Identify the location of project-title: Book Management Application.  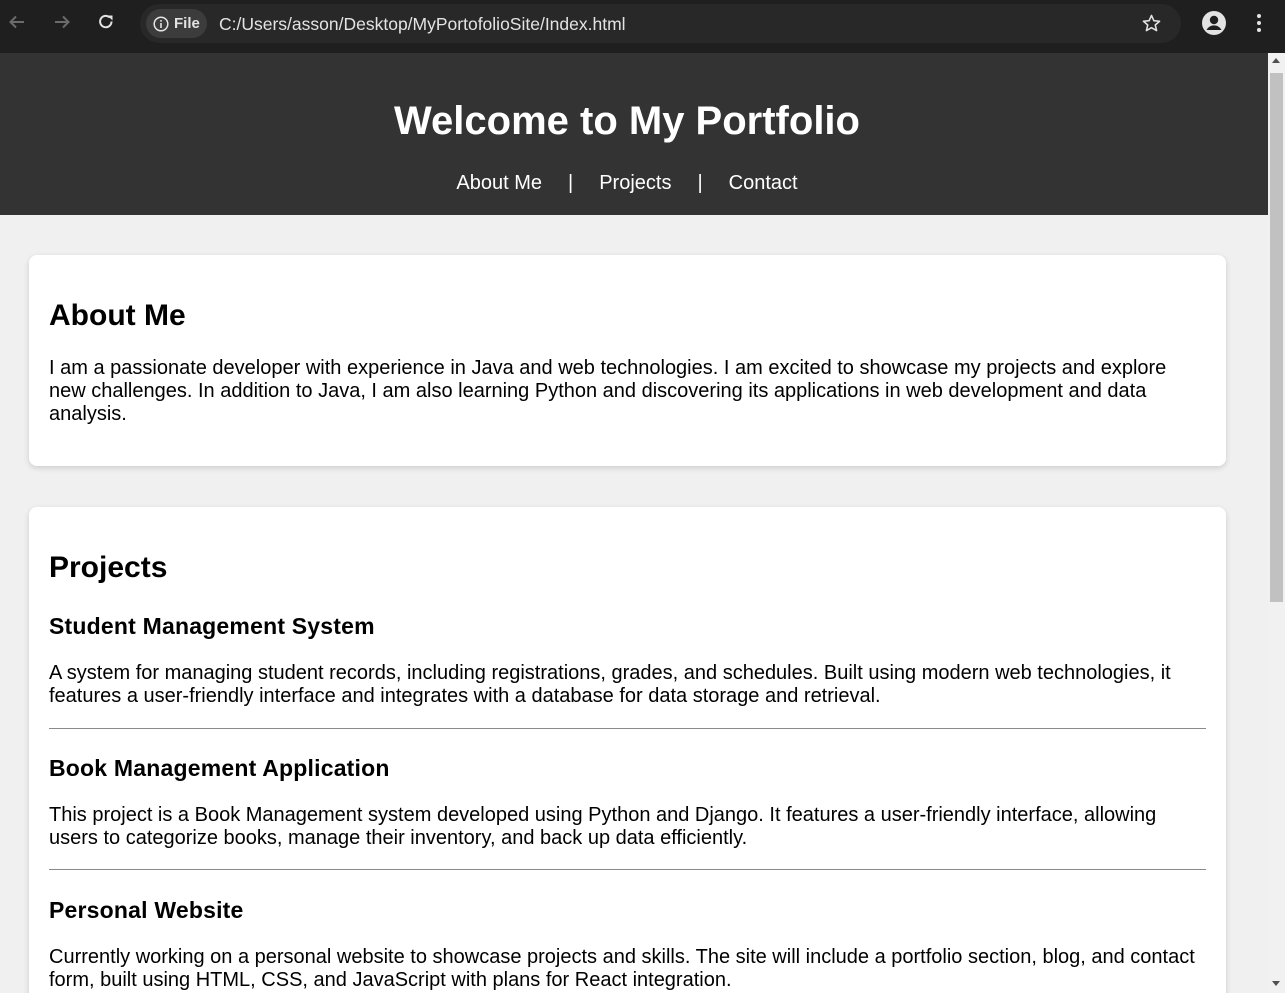
(219, 768).